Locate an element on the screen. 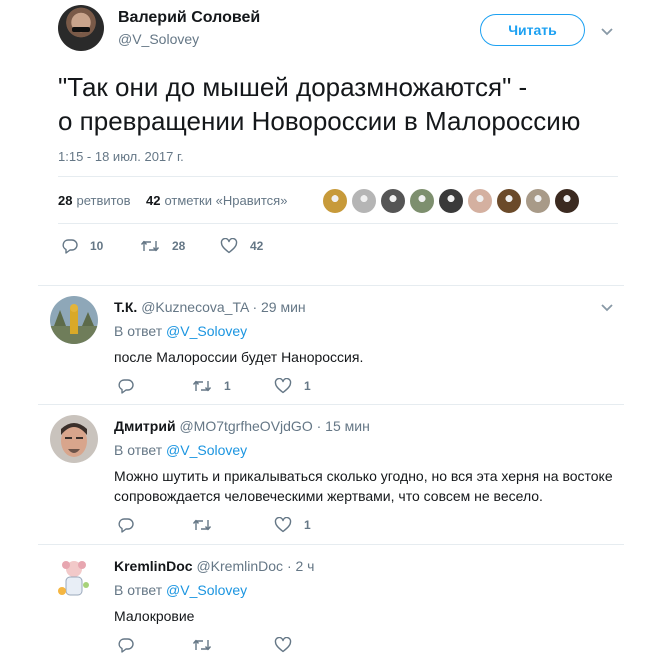 The width and height of the screenshot is (650, 662). reply-author-handle: @MO7tgrfheOVjdGO is located at coordinates (245, 426).